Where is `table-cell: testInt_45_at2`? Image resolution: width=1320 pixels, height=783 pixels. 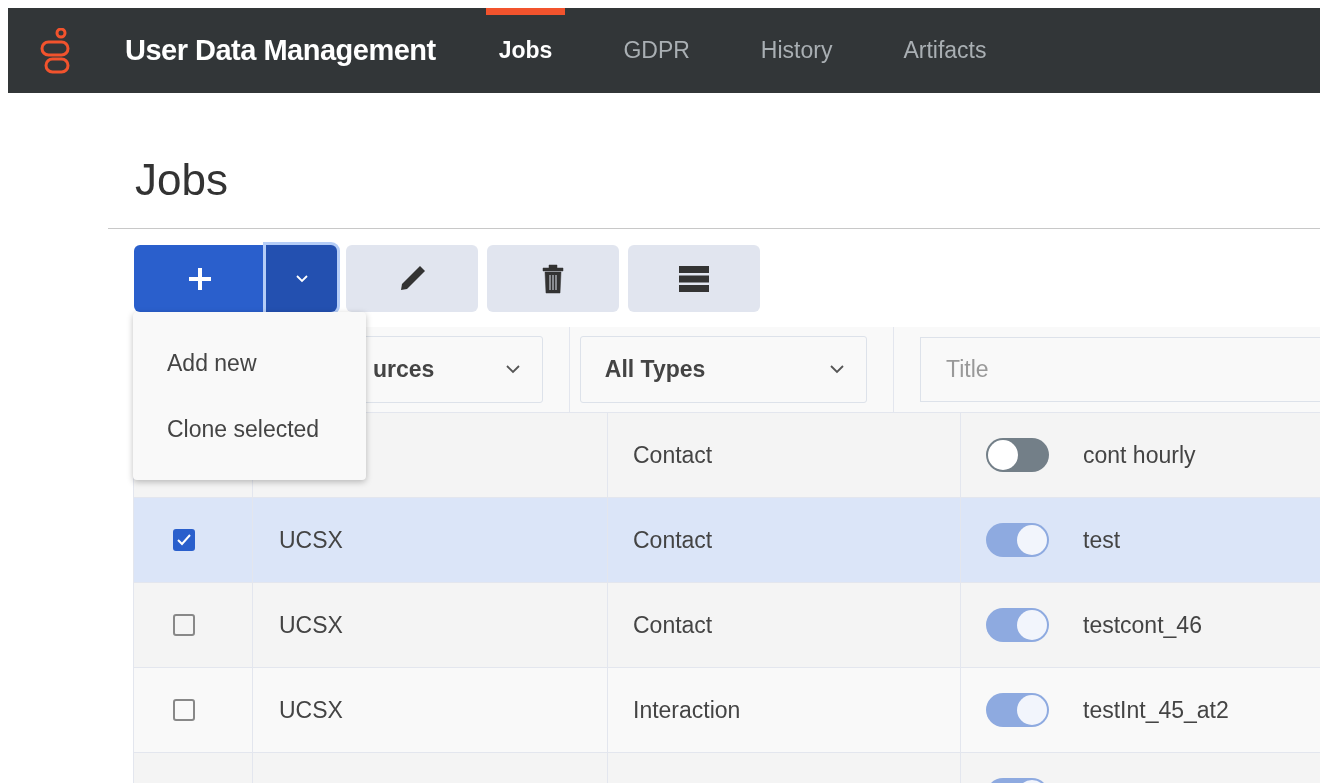
table-cell: testInt_45_at2 is located at coordinates (1156, 710).